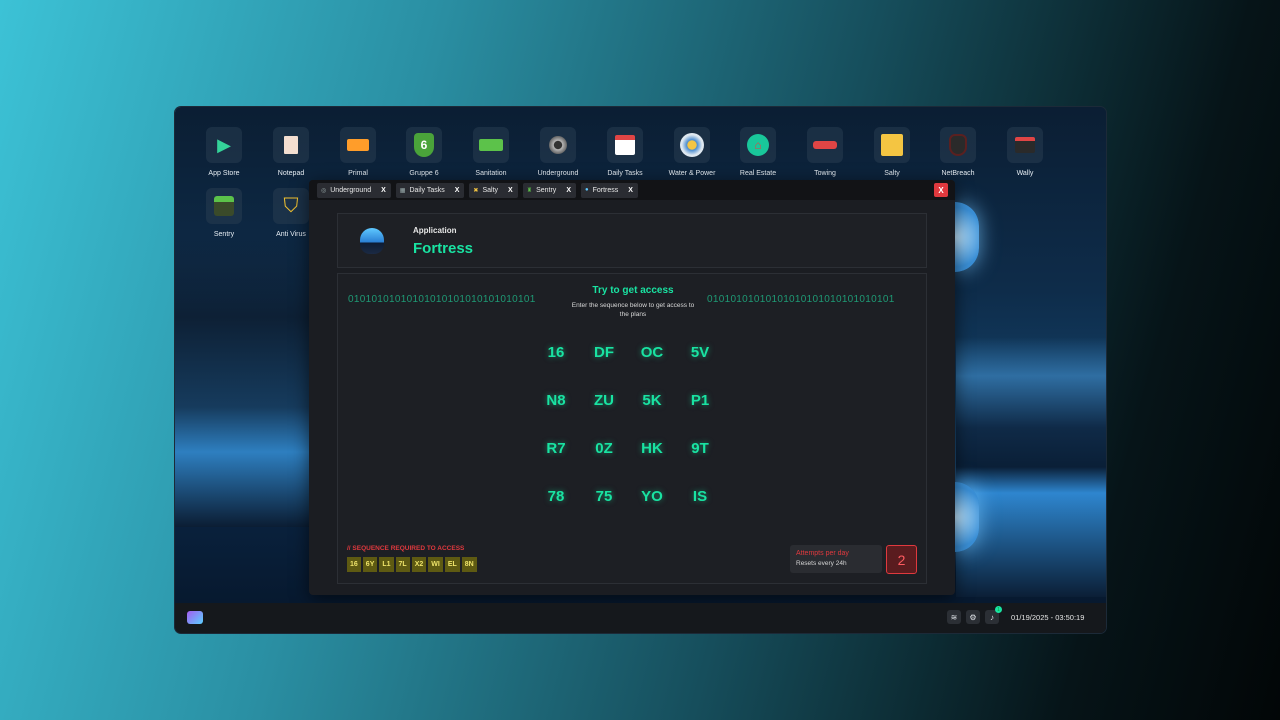 The image size is (1280, 720). What do you see at coordinates (435, 230) in the screenshot?
I see `app-kicker: Application` at bounding box center [435, 230].